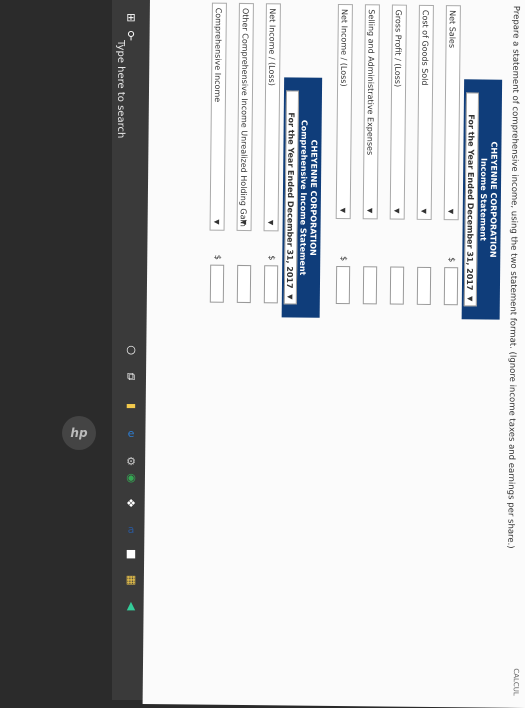 The height and width of the screenshot is (708, 525). What do you see at coordinates (516, 682) in the screenshot?
I see `calculator-link: CALCUL` at bounding box center [516, 682].